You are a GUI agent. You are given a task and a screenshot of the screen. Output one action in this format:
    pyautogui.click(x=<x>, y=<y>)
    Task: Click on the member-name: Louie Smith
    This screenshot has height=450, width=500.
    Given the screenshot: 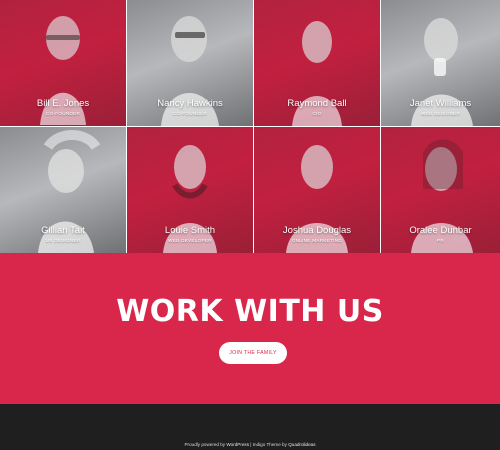 What is the action you would take?
    pyautogui.click(x=190, y=230)
    